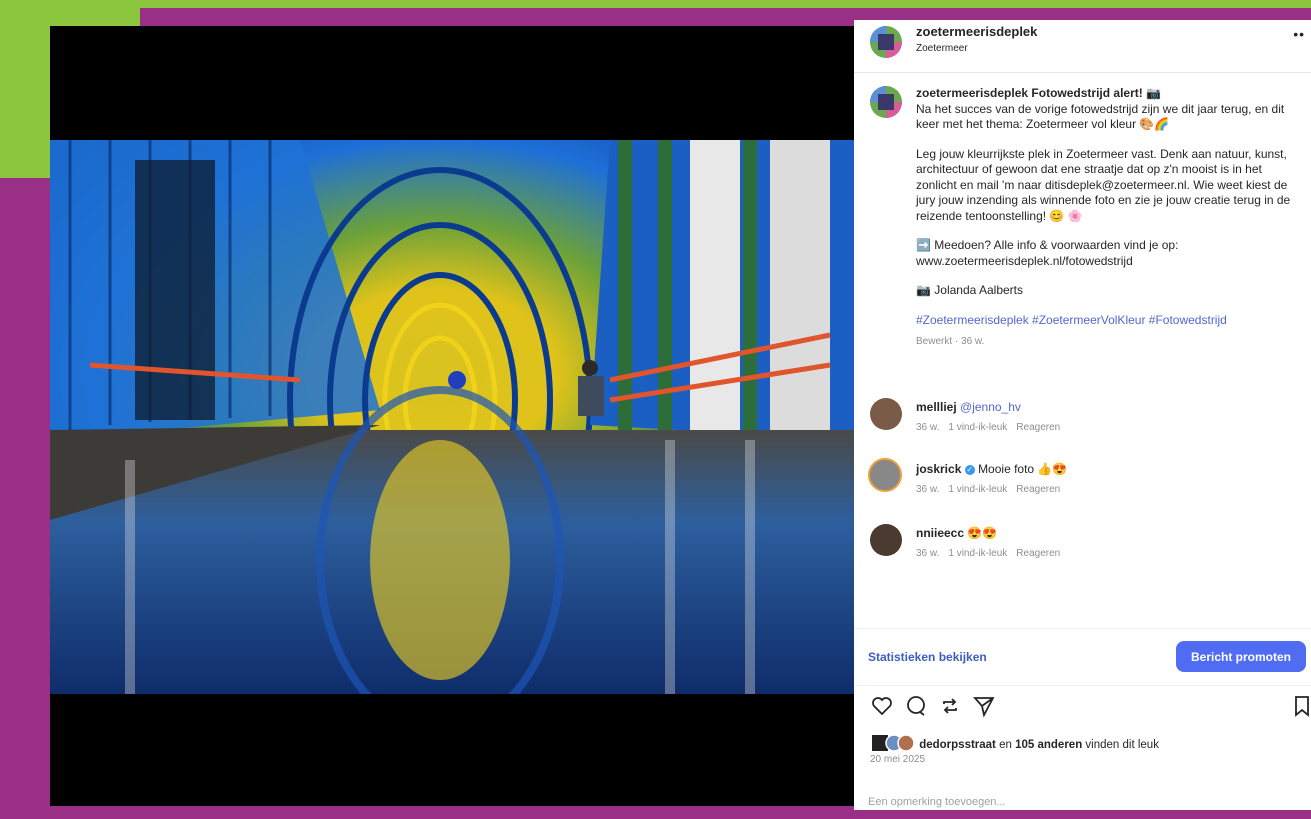  What do you see at coordinates (1299, 34) in the screenshot?
I see `ellipsis-icon: ••` at bounding box center [1299, 34].